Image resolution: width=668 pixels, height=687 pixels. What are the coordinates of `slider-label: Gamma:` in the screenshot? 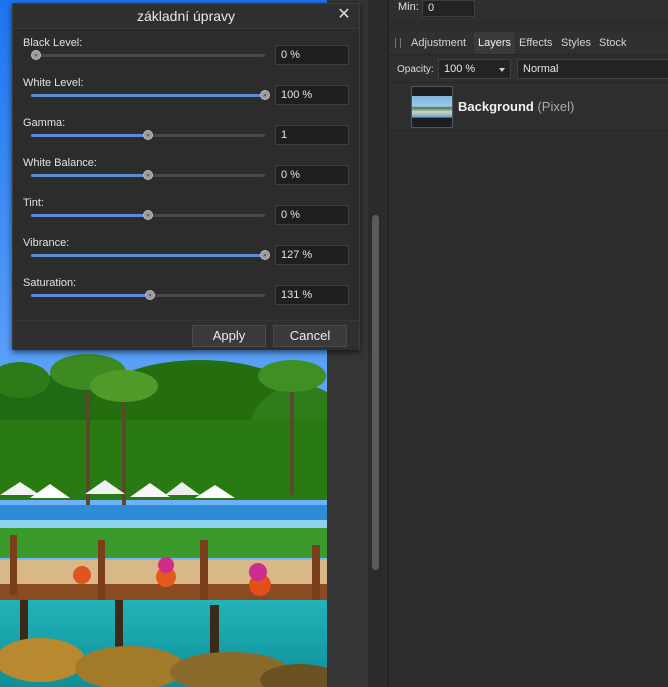 It's located at (44, 123).